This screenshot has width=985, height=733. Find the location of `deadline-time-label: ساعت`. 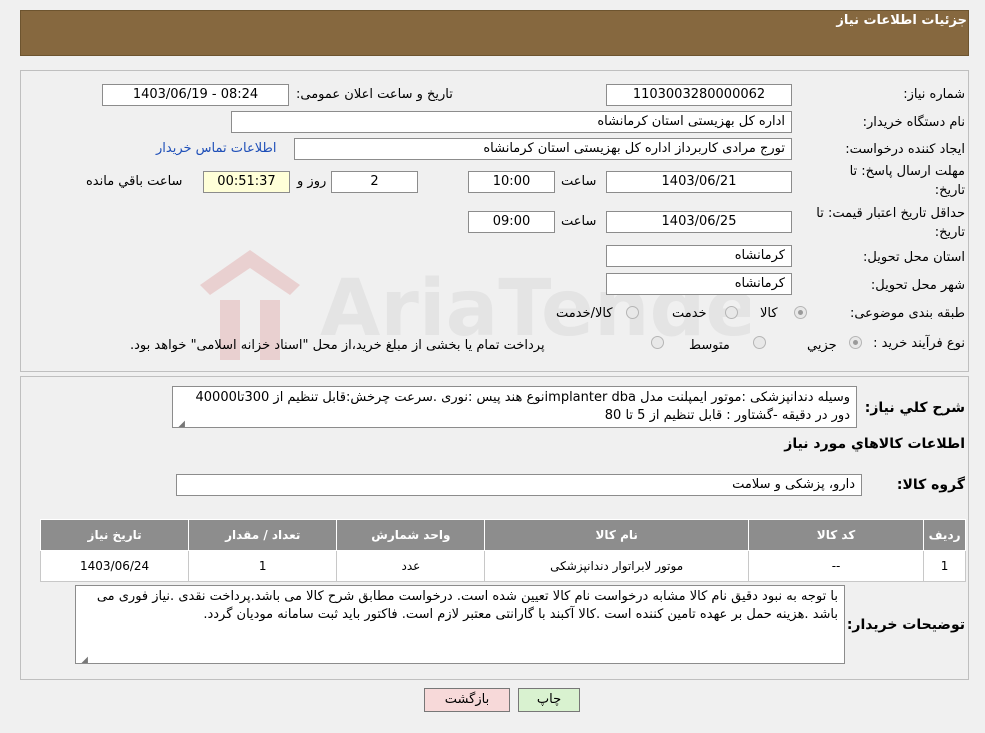

deadline-time-label: ساعت is located at coordinates (579, 181).